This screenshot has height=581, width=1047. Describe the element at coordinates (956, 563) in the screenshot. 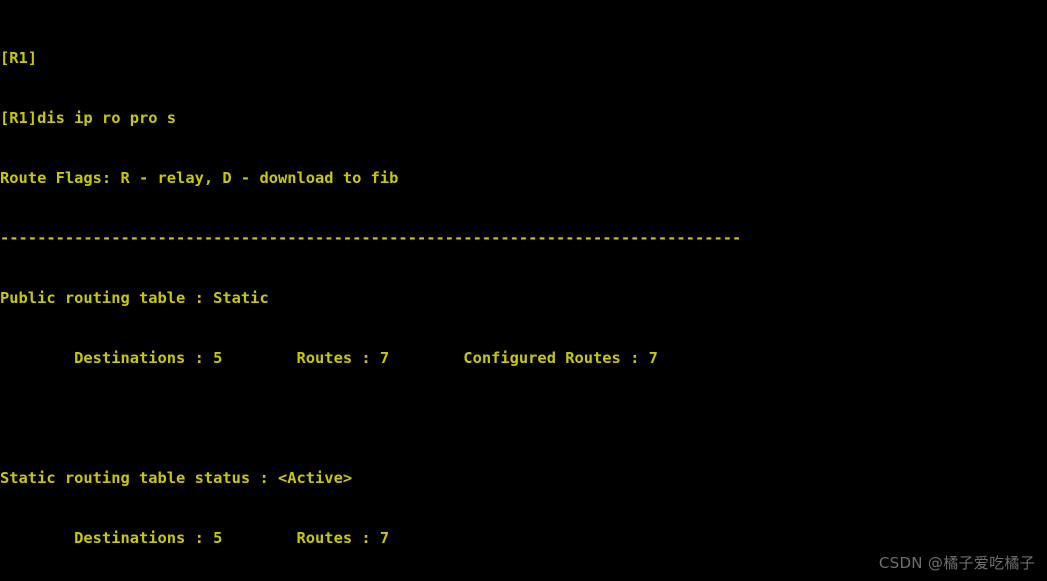

I see `csdn-watermark: CSDN @橘子爱吃橘子` at that location.